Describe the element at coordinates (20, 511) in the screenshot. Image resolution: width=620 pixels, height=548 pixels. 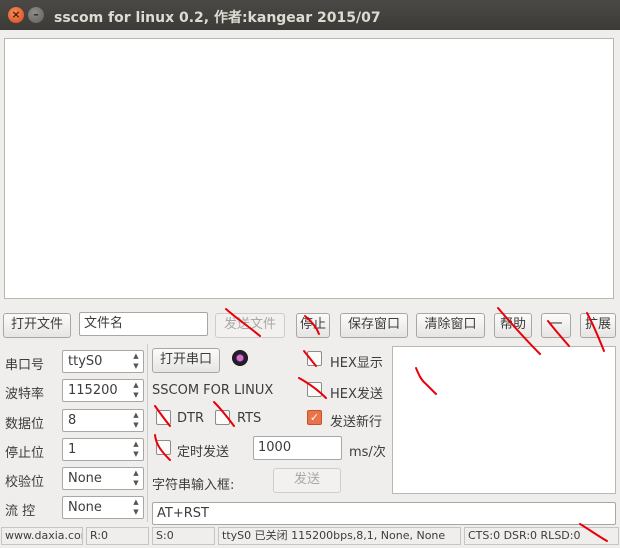
I see `flow-label: 流 控` at that location.